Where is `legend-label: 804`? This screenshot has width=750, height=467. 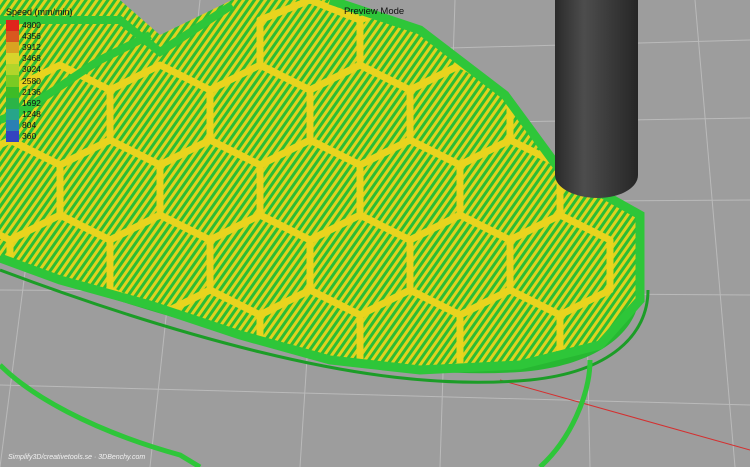
legend-label: 804 is located at coordinates (29, 124).